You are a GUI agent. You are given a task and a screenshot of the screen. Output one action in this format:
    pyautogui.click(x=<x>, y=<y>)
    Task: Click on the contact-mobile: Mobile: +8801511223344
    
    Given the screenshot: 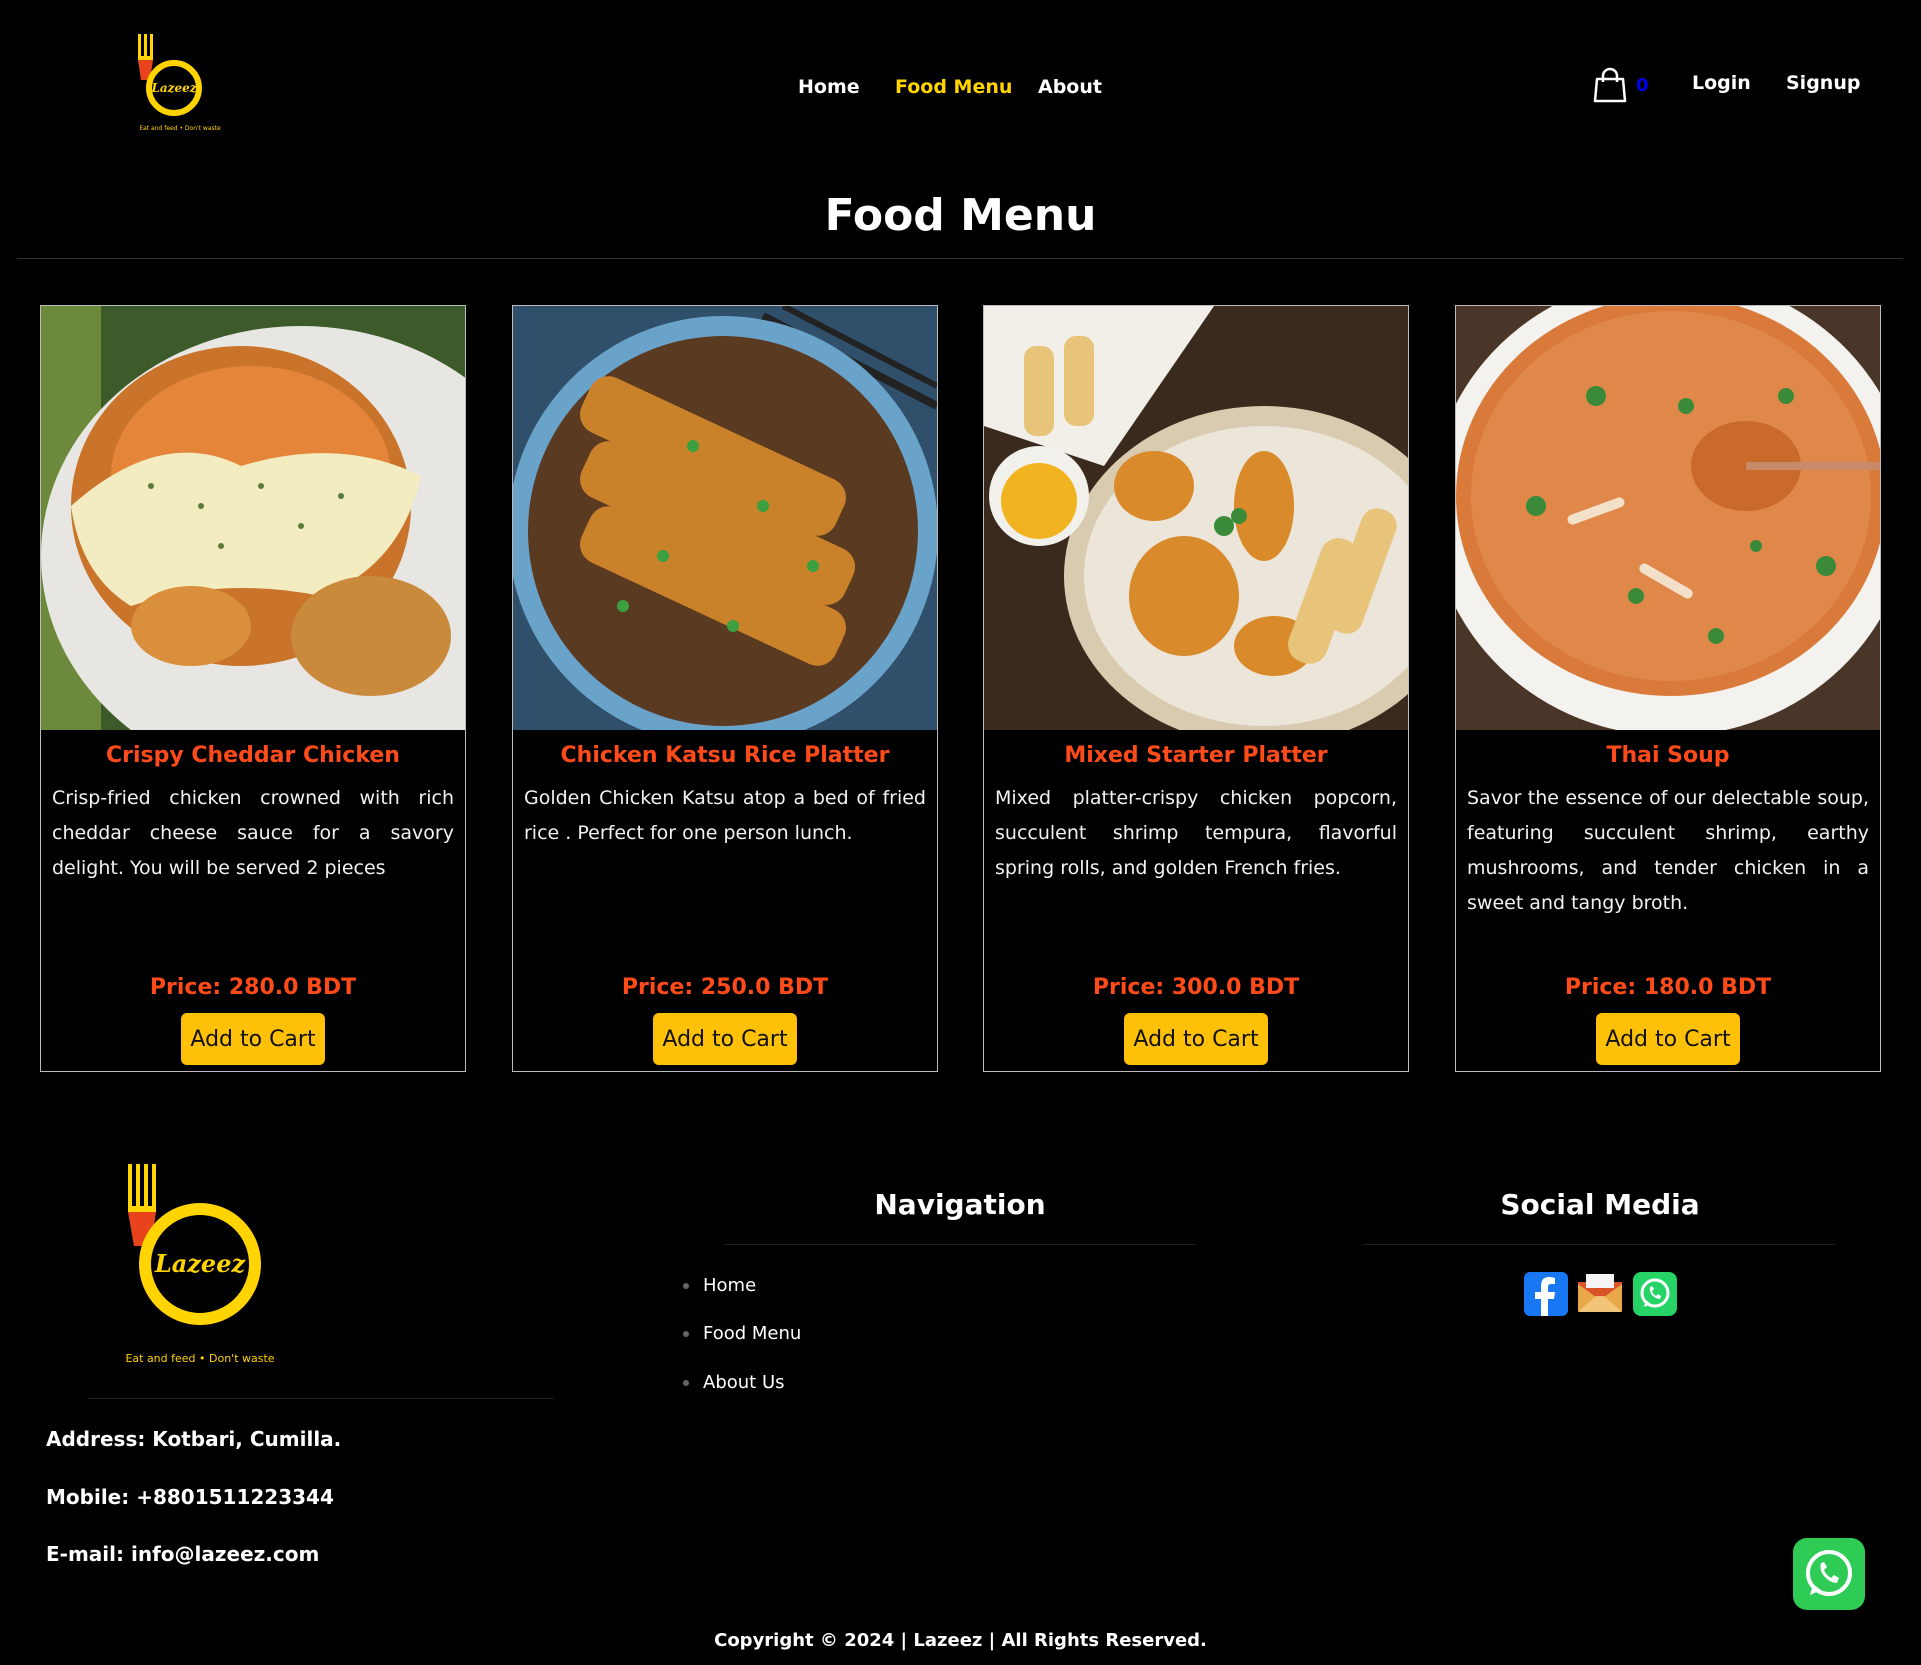 What is the action you would take?
    pyautogui.click(x=190, y=1497)
    